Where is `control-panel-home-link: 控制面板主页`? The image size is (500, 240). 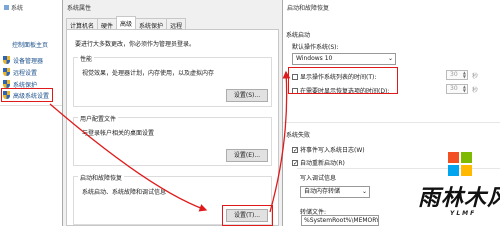 control-panel-home-link: 控制面板主页 is located at coordinates (30, 44).